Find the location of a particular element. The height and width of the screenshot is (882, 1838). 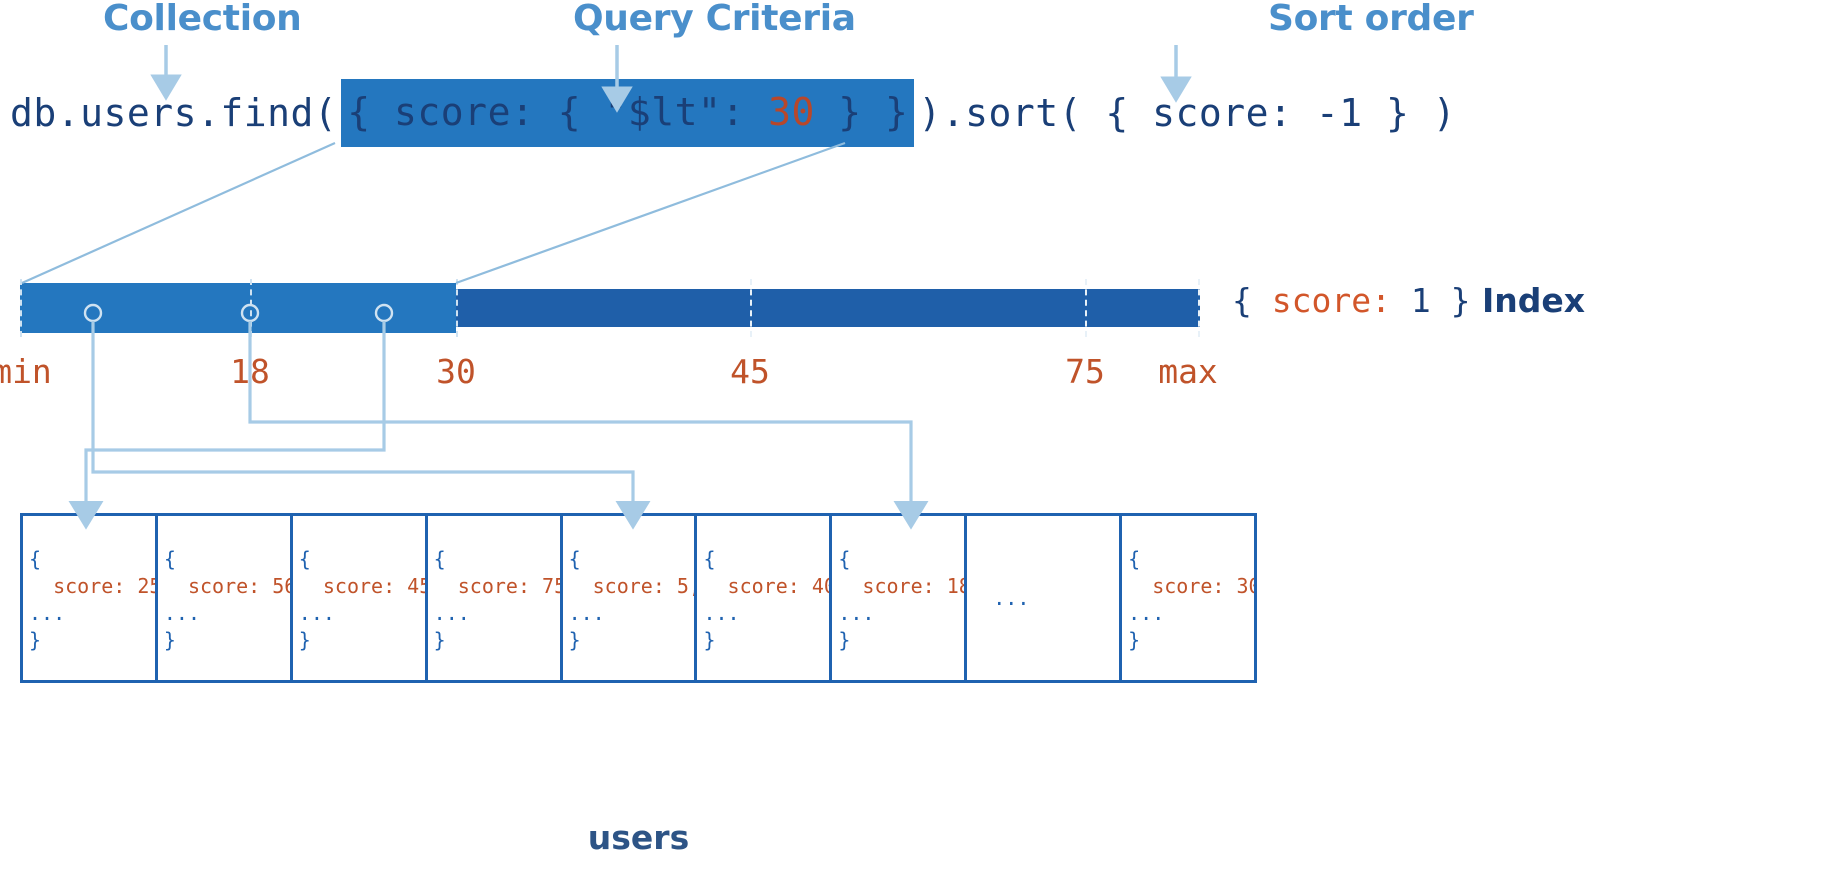

document-box: { score: 18,...} is located at coordinates (900, 598).